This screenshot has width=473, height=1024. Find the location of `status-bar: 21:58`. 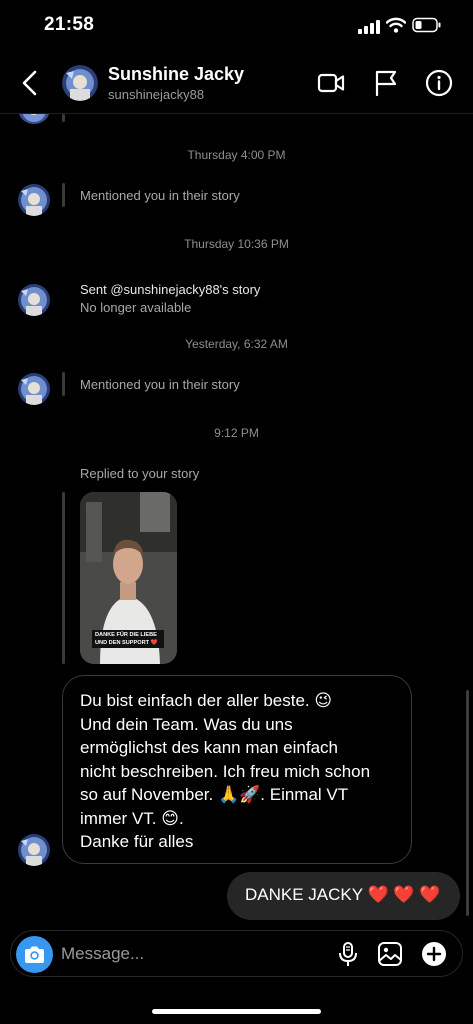

status-bar: 21:58 is located at coordinates (236, 26).